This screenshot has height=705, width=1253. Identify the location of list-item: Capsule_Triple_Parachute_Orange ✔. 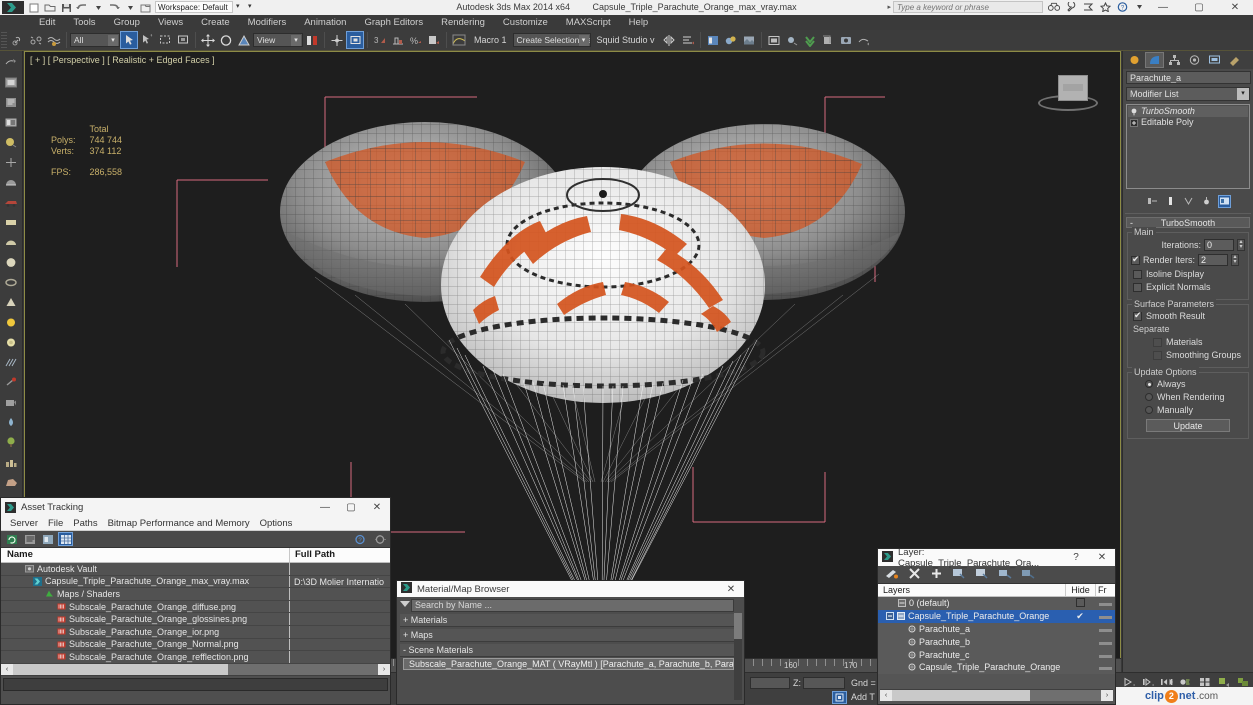
(996, 616).